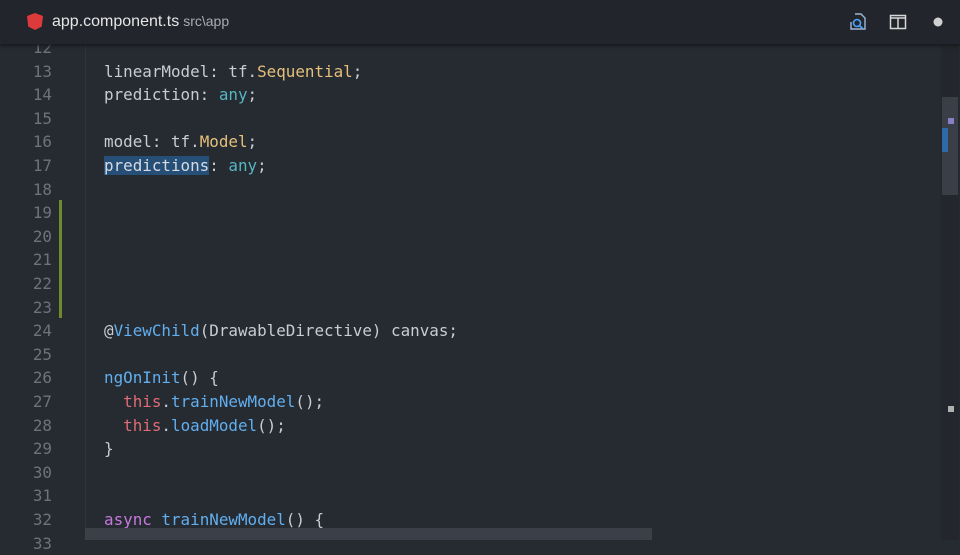 The width and height of the screenshot is (960, 555). I want to click on line-number: 33, so click(42, 543).